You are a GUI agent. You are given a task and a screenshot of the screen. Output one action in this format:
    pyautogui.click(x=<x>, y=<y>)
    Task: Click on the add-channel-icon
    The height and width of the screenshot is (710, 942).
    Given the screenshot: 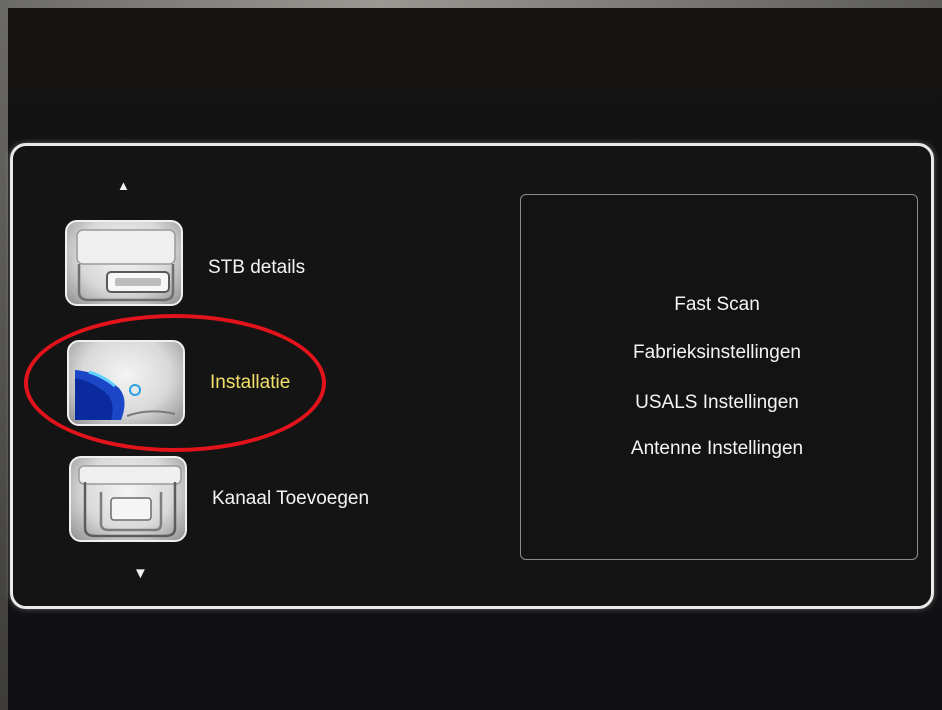 What is the action you would take?
    pyautogui.click(x=128, y=499)
    